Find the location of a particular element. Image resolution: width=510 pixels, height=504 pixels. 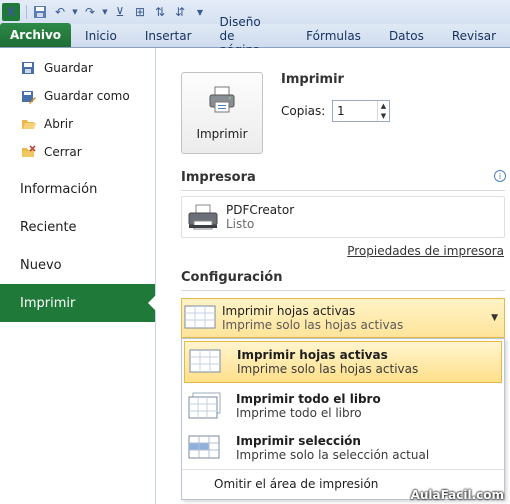

nav-command-guardar-como: Guardar como is located at coordinates (77, 96).